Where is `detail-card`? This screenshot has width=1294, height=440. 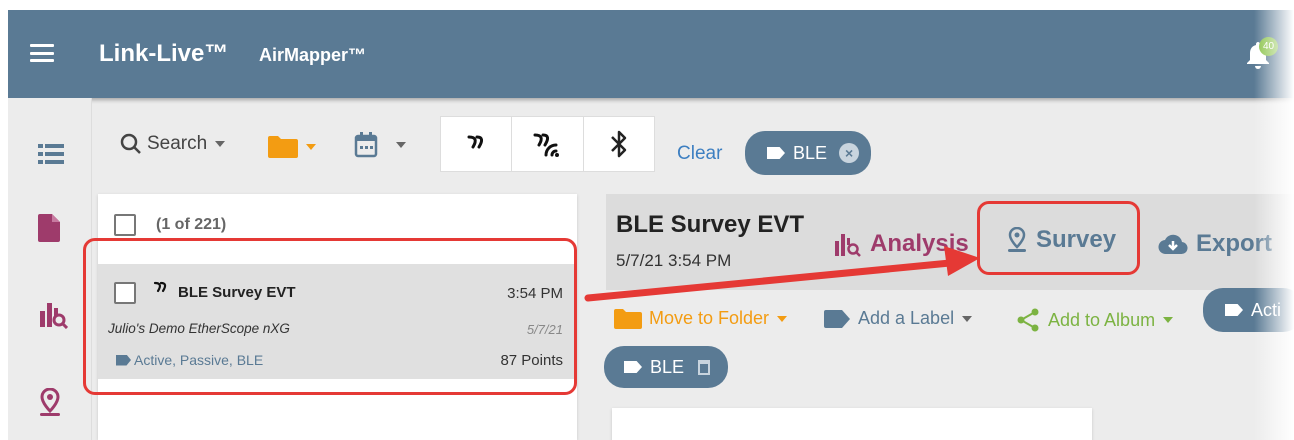 detail-card is located at coordinates (852, 424).